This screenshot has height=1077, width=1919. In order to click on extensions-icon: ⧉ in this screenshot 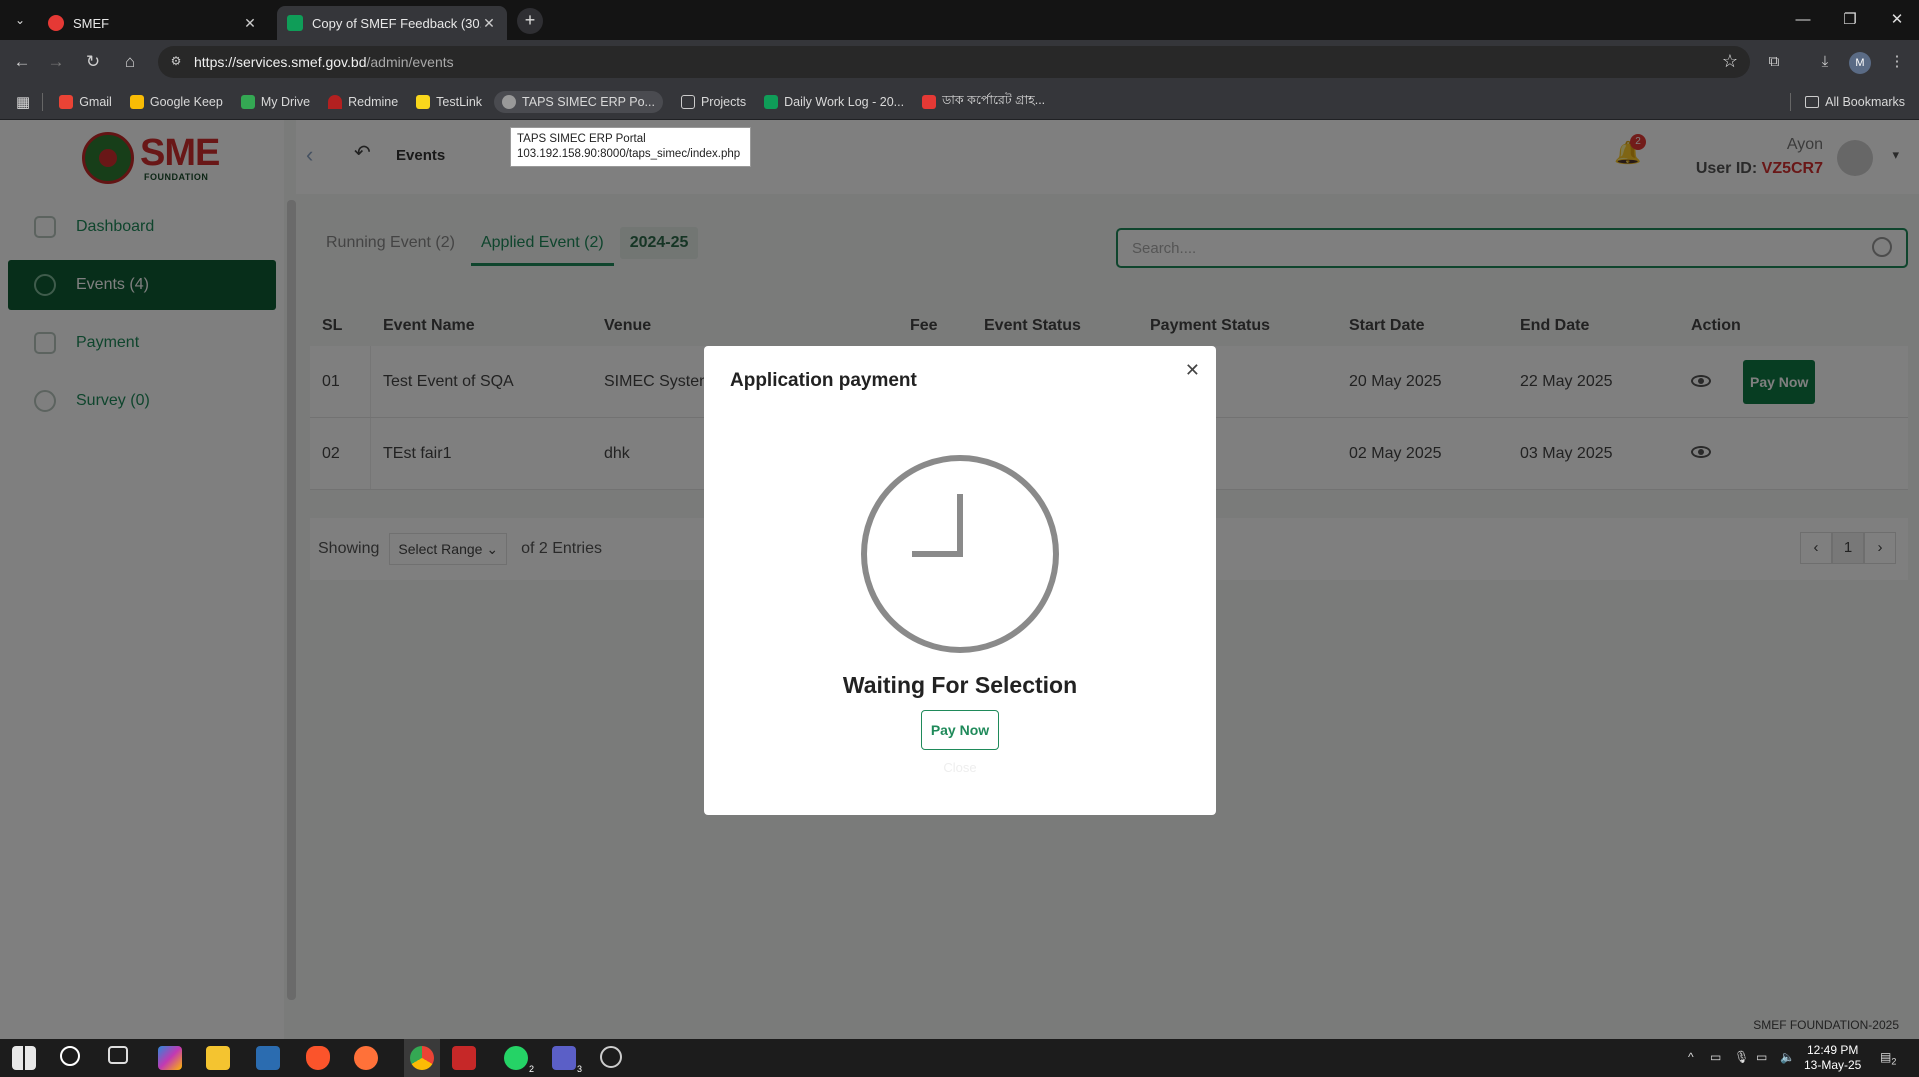, I will do `click(1774, 62)`.